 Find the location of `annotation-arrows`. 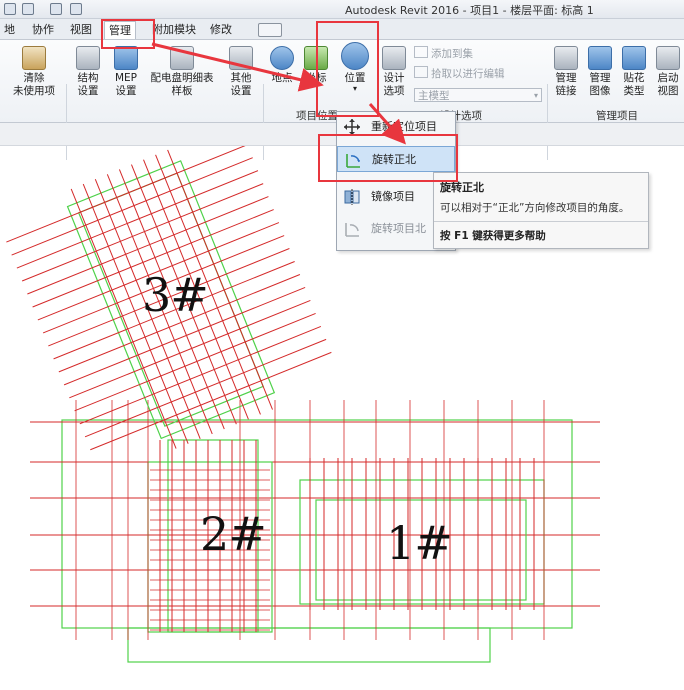

annotation-arrows is located at coordinates (278, 93).